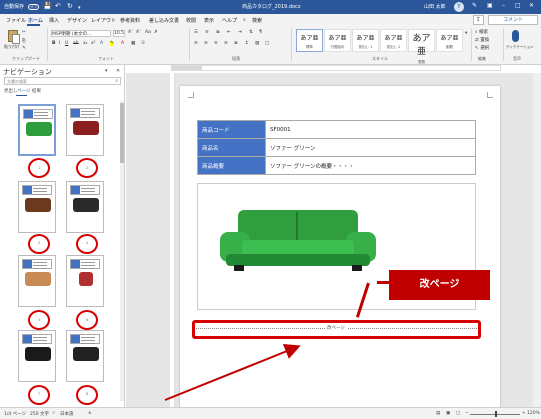  I want to click on grow-font-icon: A˄, so click(130, 32).